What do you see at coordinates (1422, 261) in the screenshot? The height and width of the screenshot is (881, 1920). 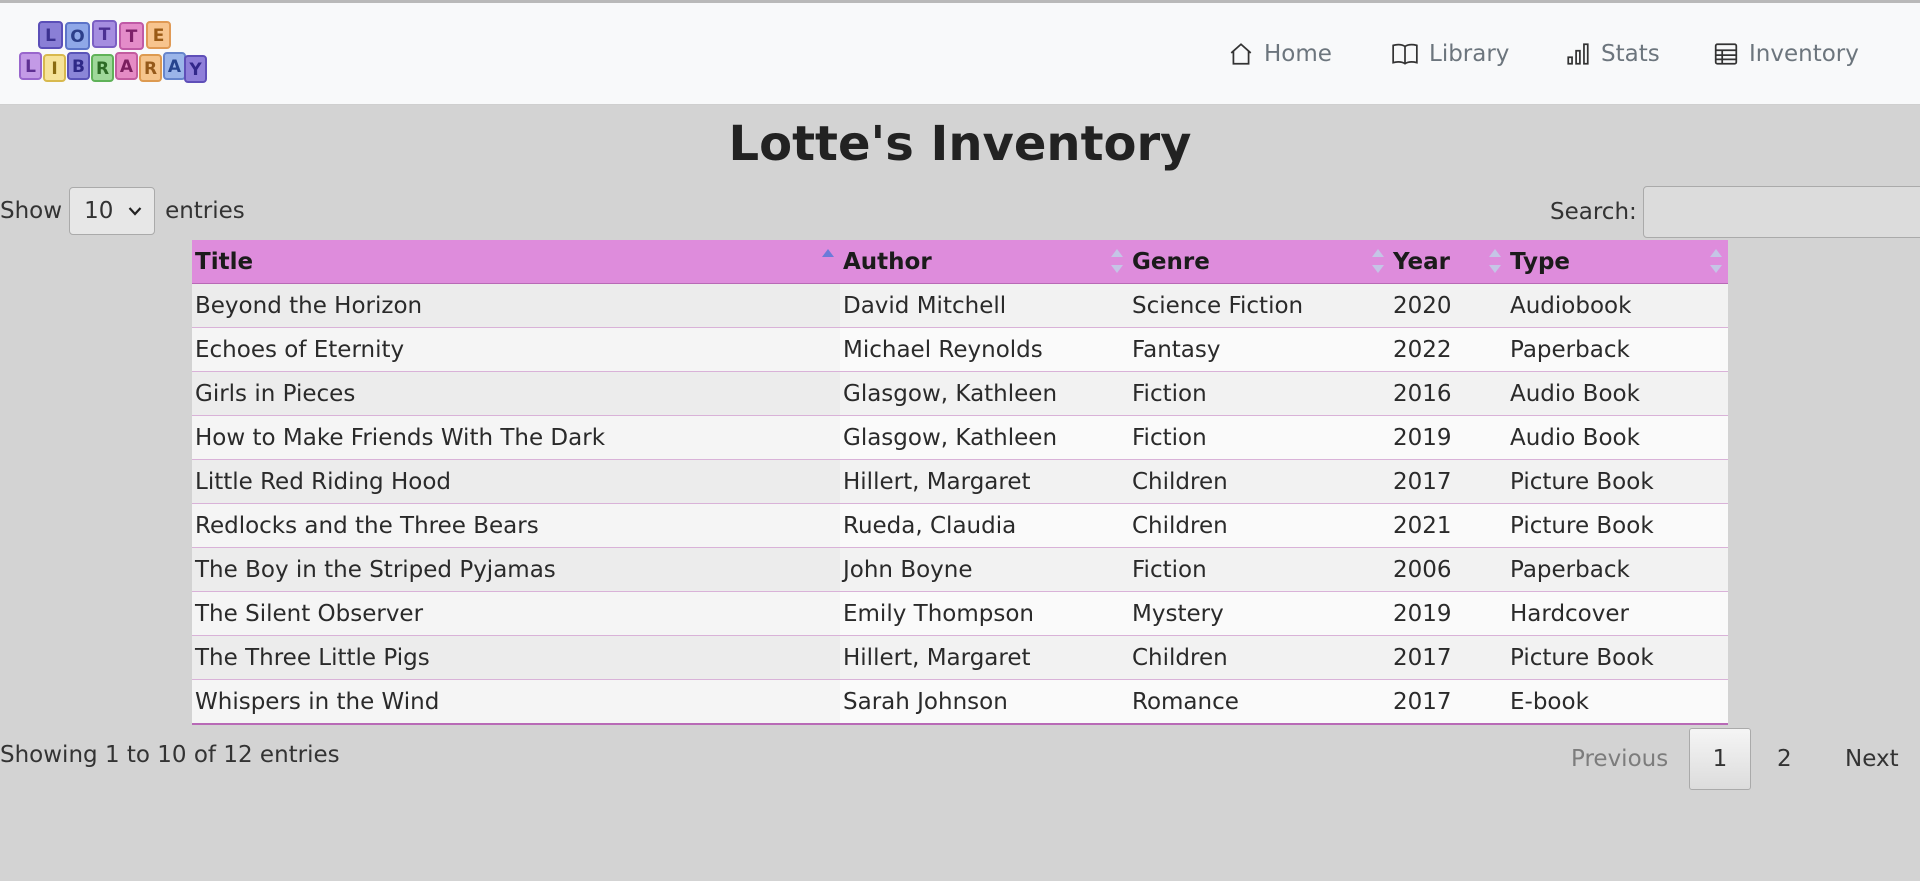 I see `column-header-year-label: Year` at bounding box center [1422, 261].